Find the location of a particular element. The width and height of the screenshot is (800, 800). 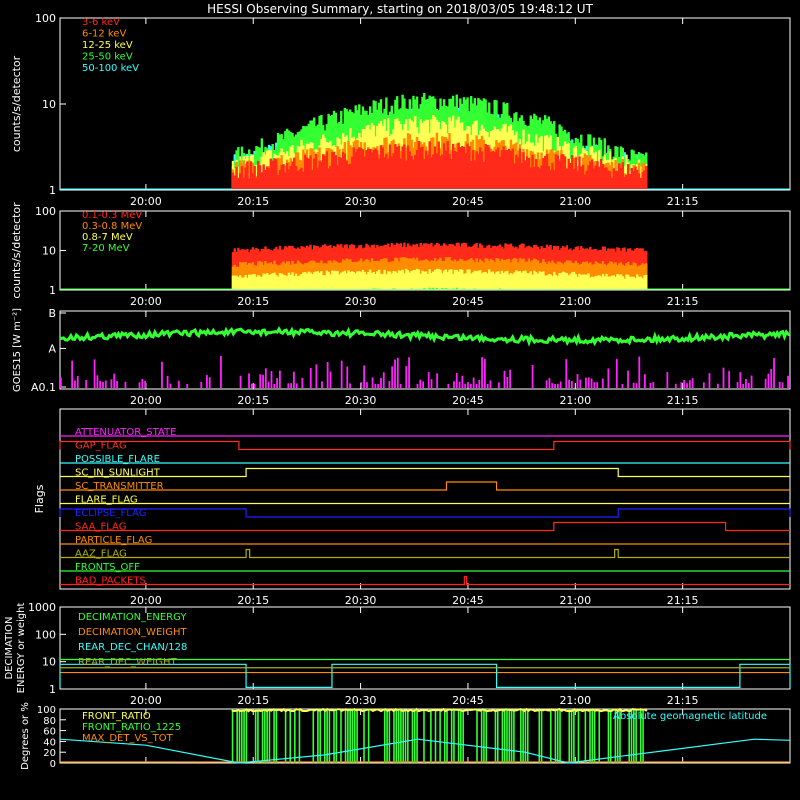

legend-entry: FRONT_RATIO is located at coordinates (116, 716).